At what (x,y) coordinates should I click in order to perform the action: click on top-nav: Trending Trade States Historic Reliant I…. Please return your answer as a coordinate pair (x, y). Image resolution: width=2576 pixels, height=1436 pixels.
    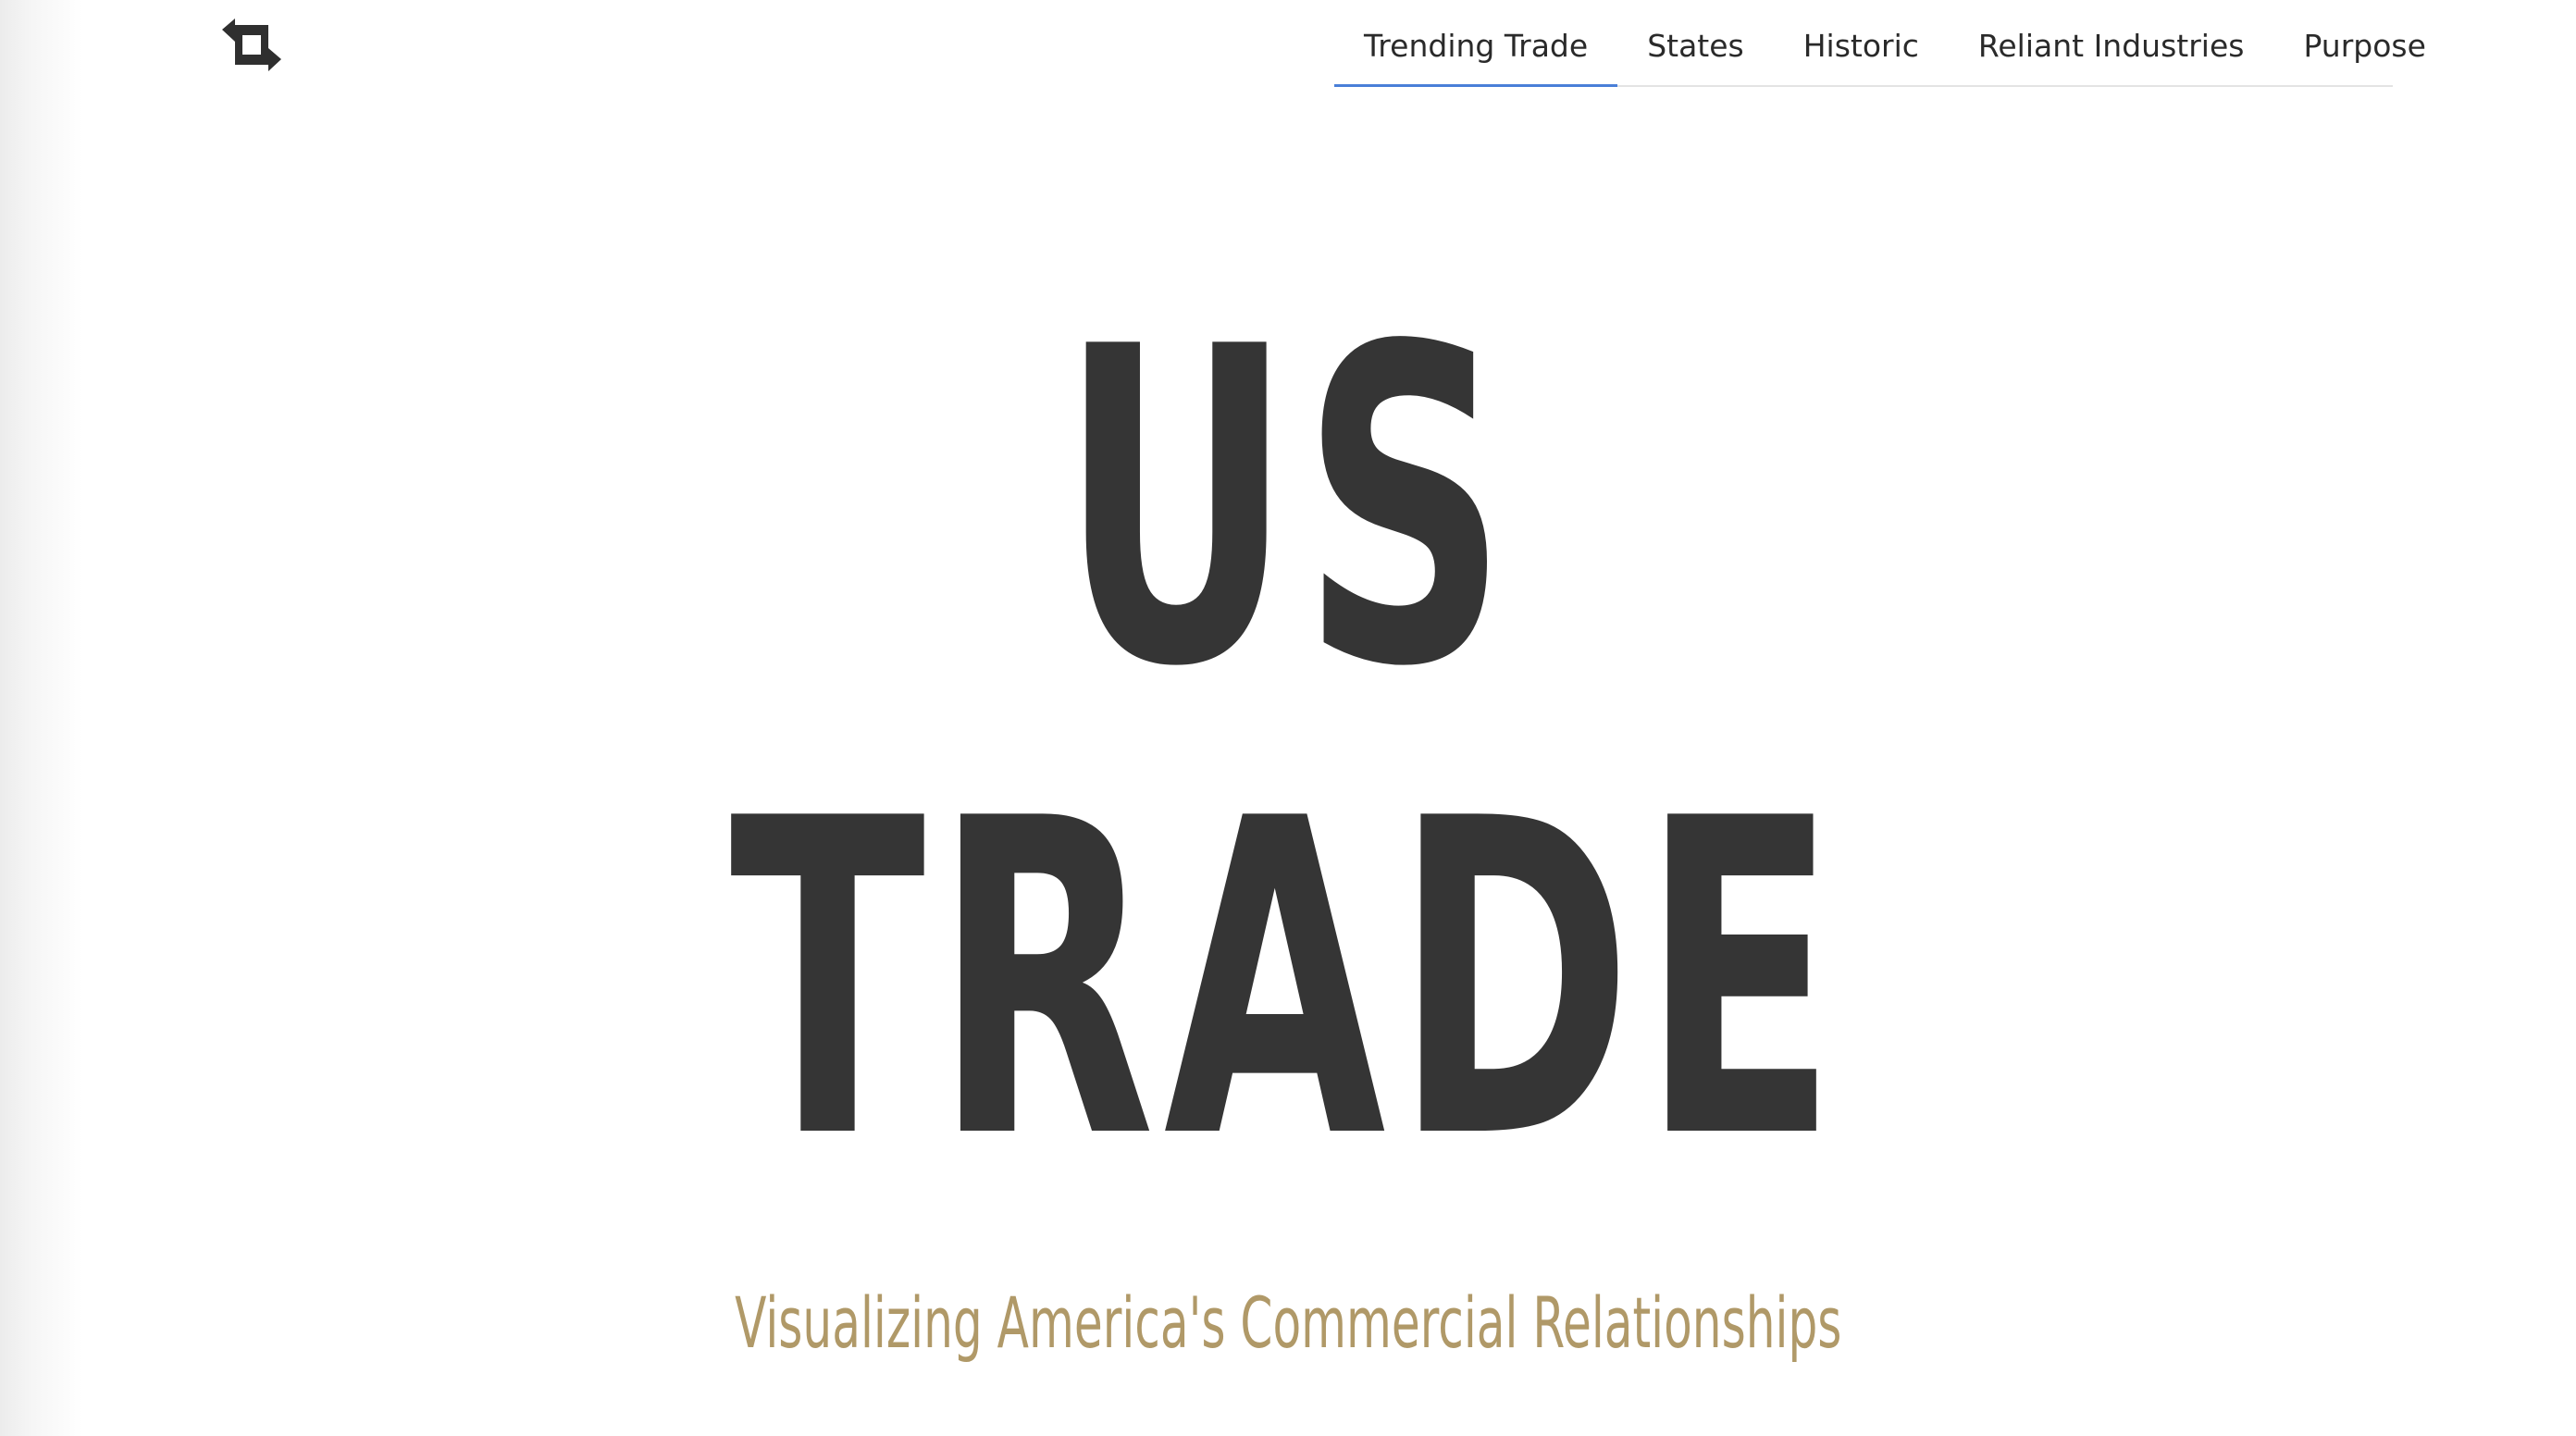
    Looking at the image, I should click on (1880, 43).